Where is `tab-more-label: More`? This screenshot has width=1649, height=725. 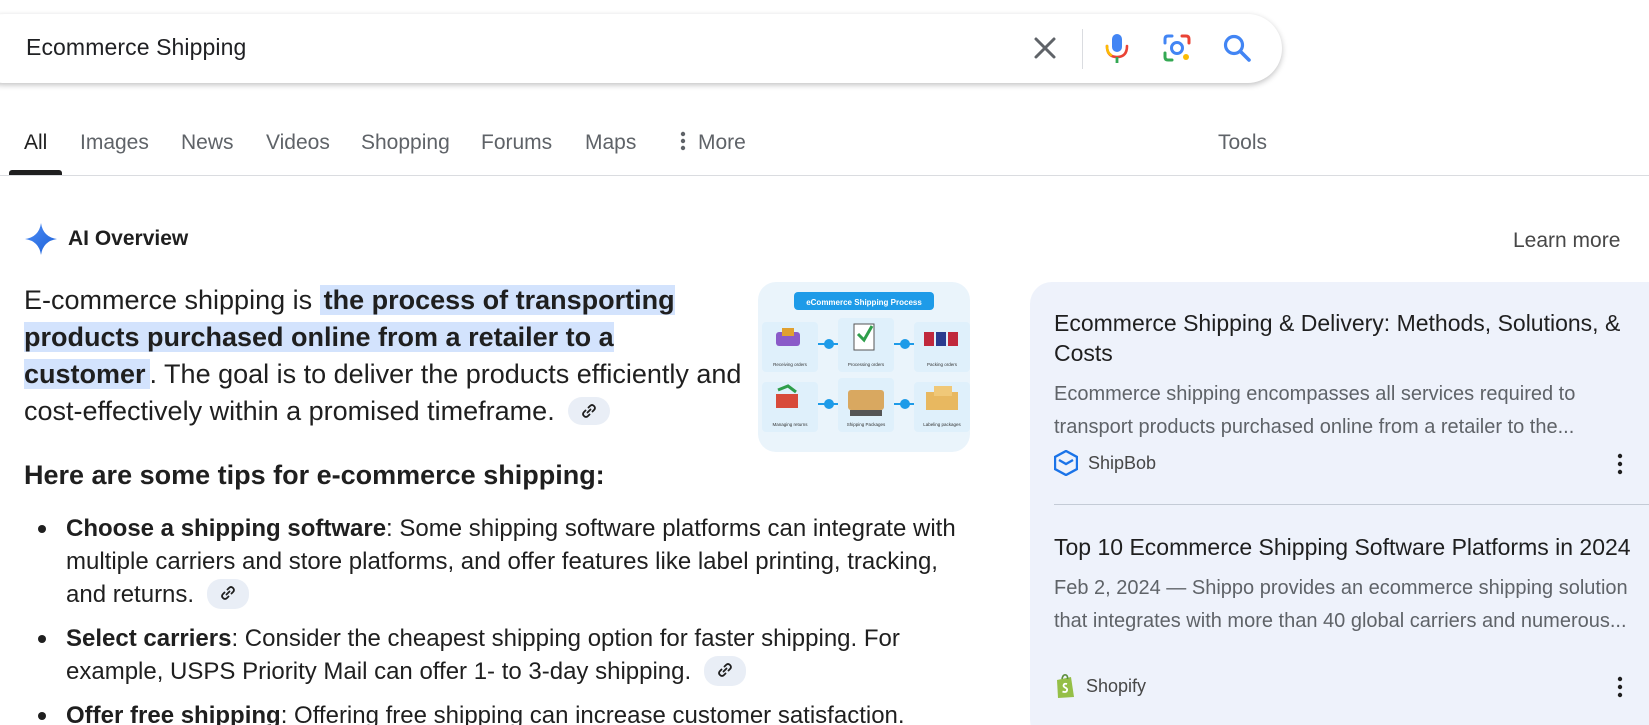 tab-more-label: More is located at coordinates (722, 142).